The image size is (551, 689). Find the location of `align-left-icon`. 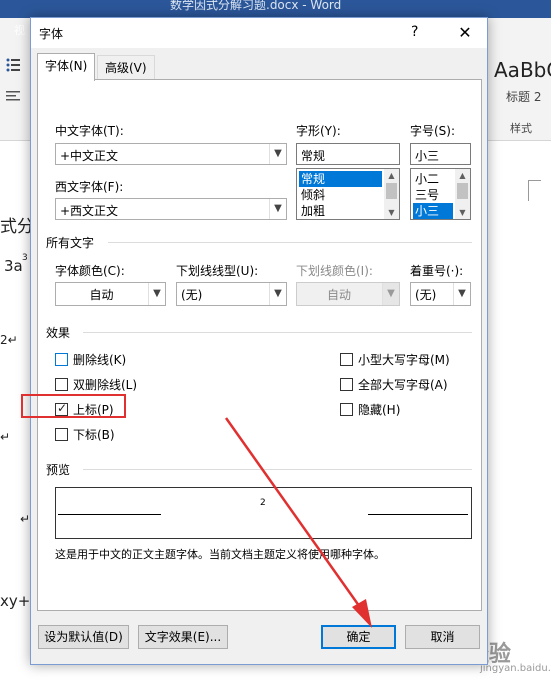

align-left-icon is located at coordinates (13, 96).